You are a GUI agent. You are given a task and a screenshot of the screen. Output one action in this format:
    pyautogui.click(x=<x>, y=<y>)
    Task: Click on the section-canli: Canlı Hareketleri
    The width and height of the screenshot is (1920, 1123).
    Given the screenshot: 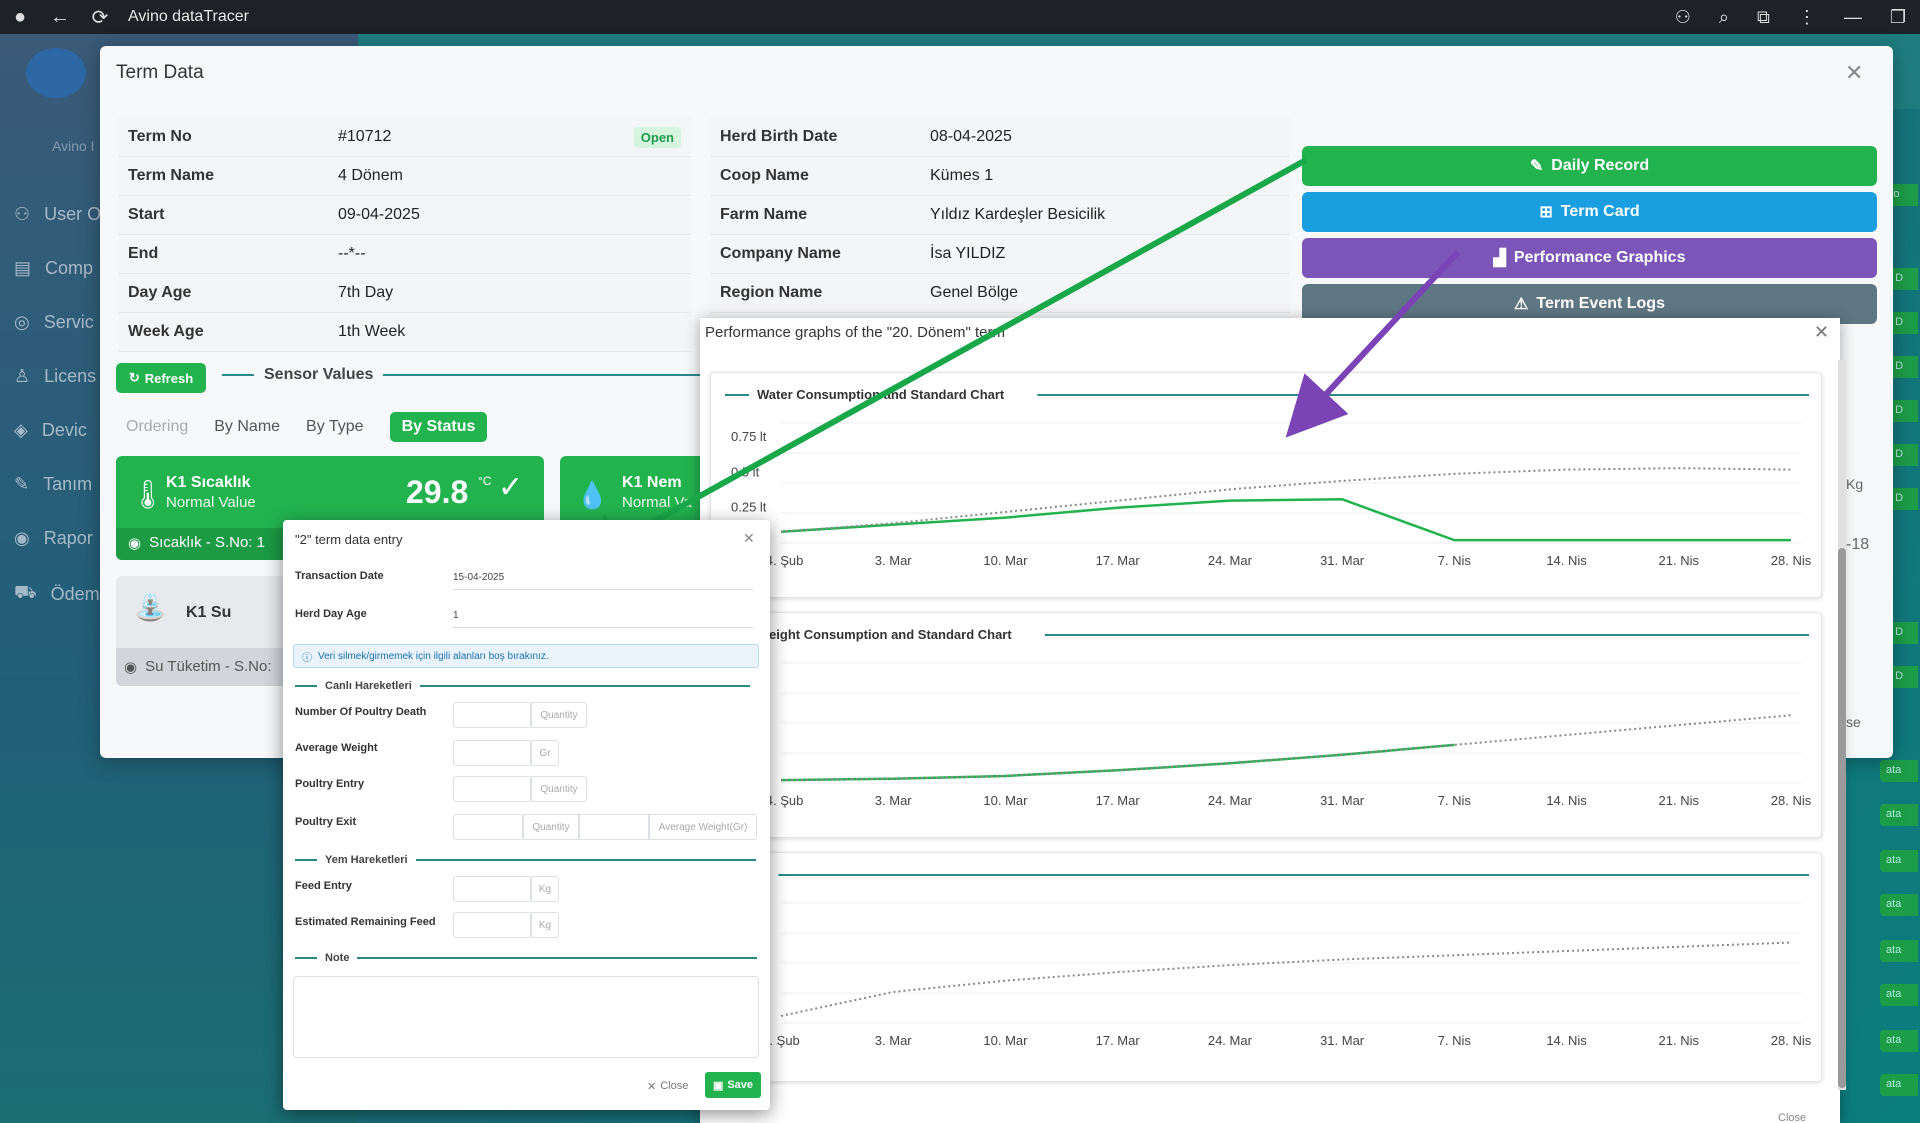 What is the action you would take?
    pyautogui.click(x=522, y=686)
    